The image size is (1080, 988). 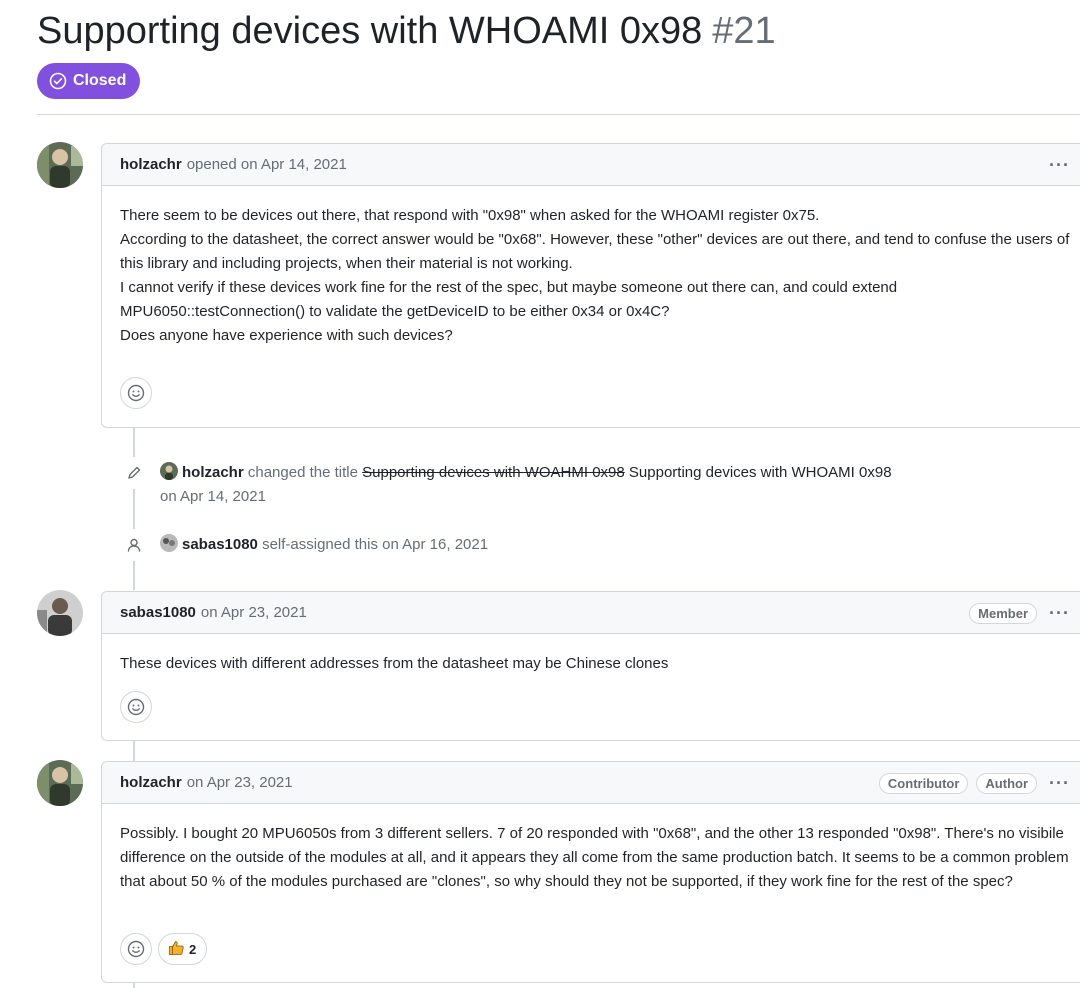 What do you see at coordinates (58, 81) in the screenshot?
I see `closed-check-icon` at bounding box center [58, 81].